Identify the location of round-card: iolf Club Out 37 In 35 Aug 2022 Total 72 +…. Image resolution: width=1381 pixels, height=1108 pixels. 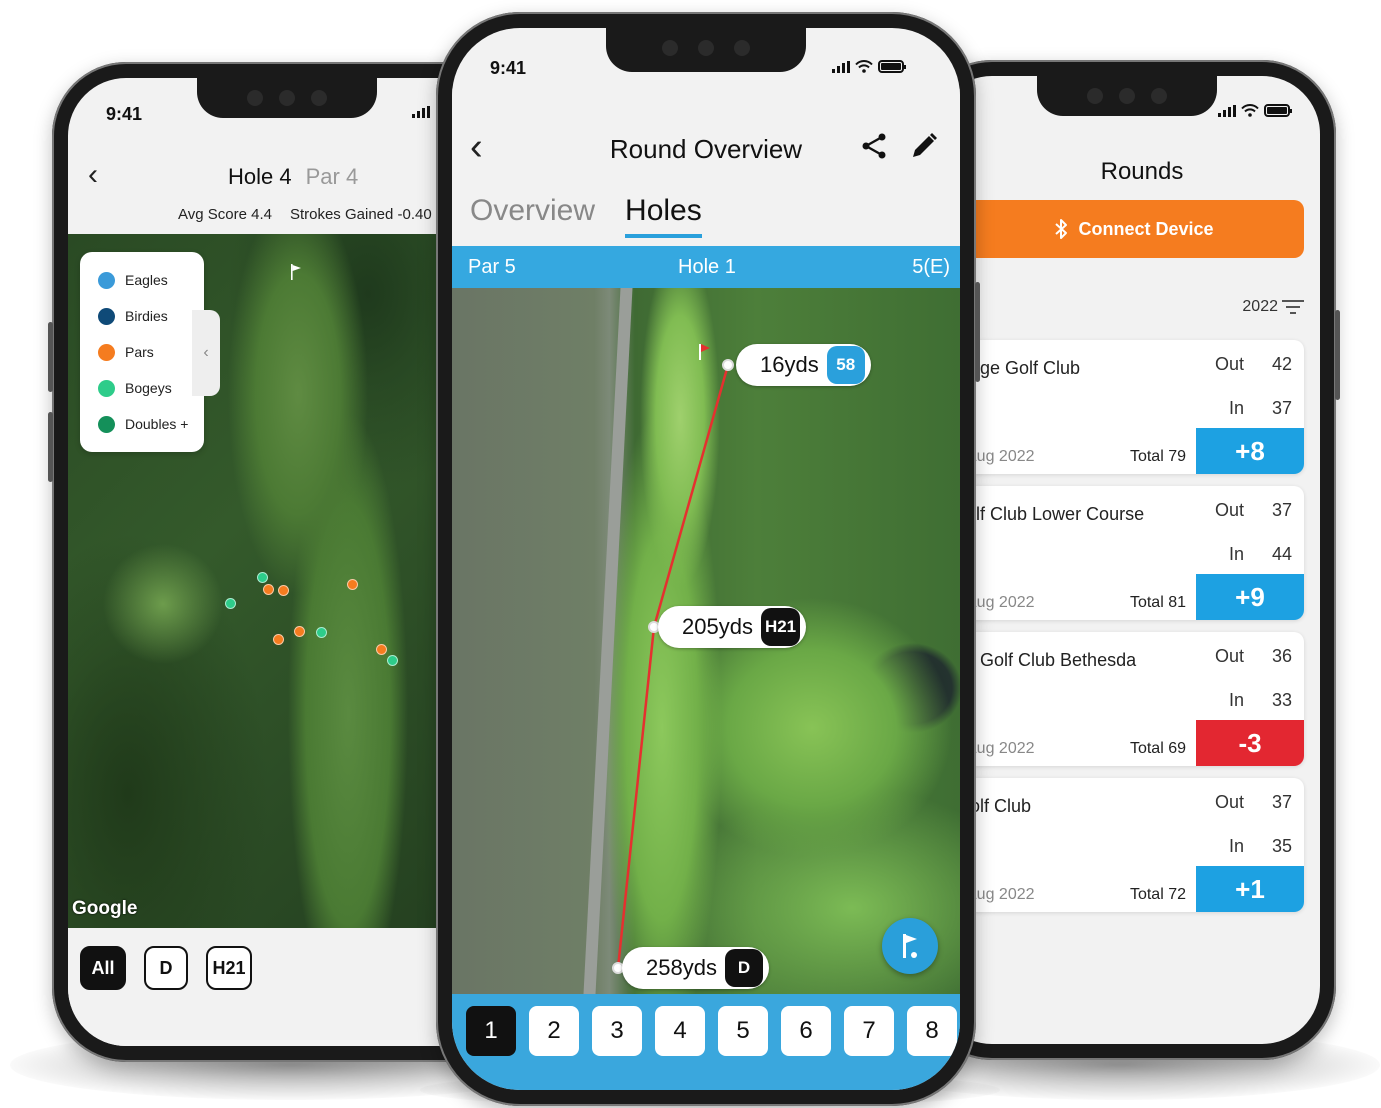
(1129, 845).